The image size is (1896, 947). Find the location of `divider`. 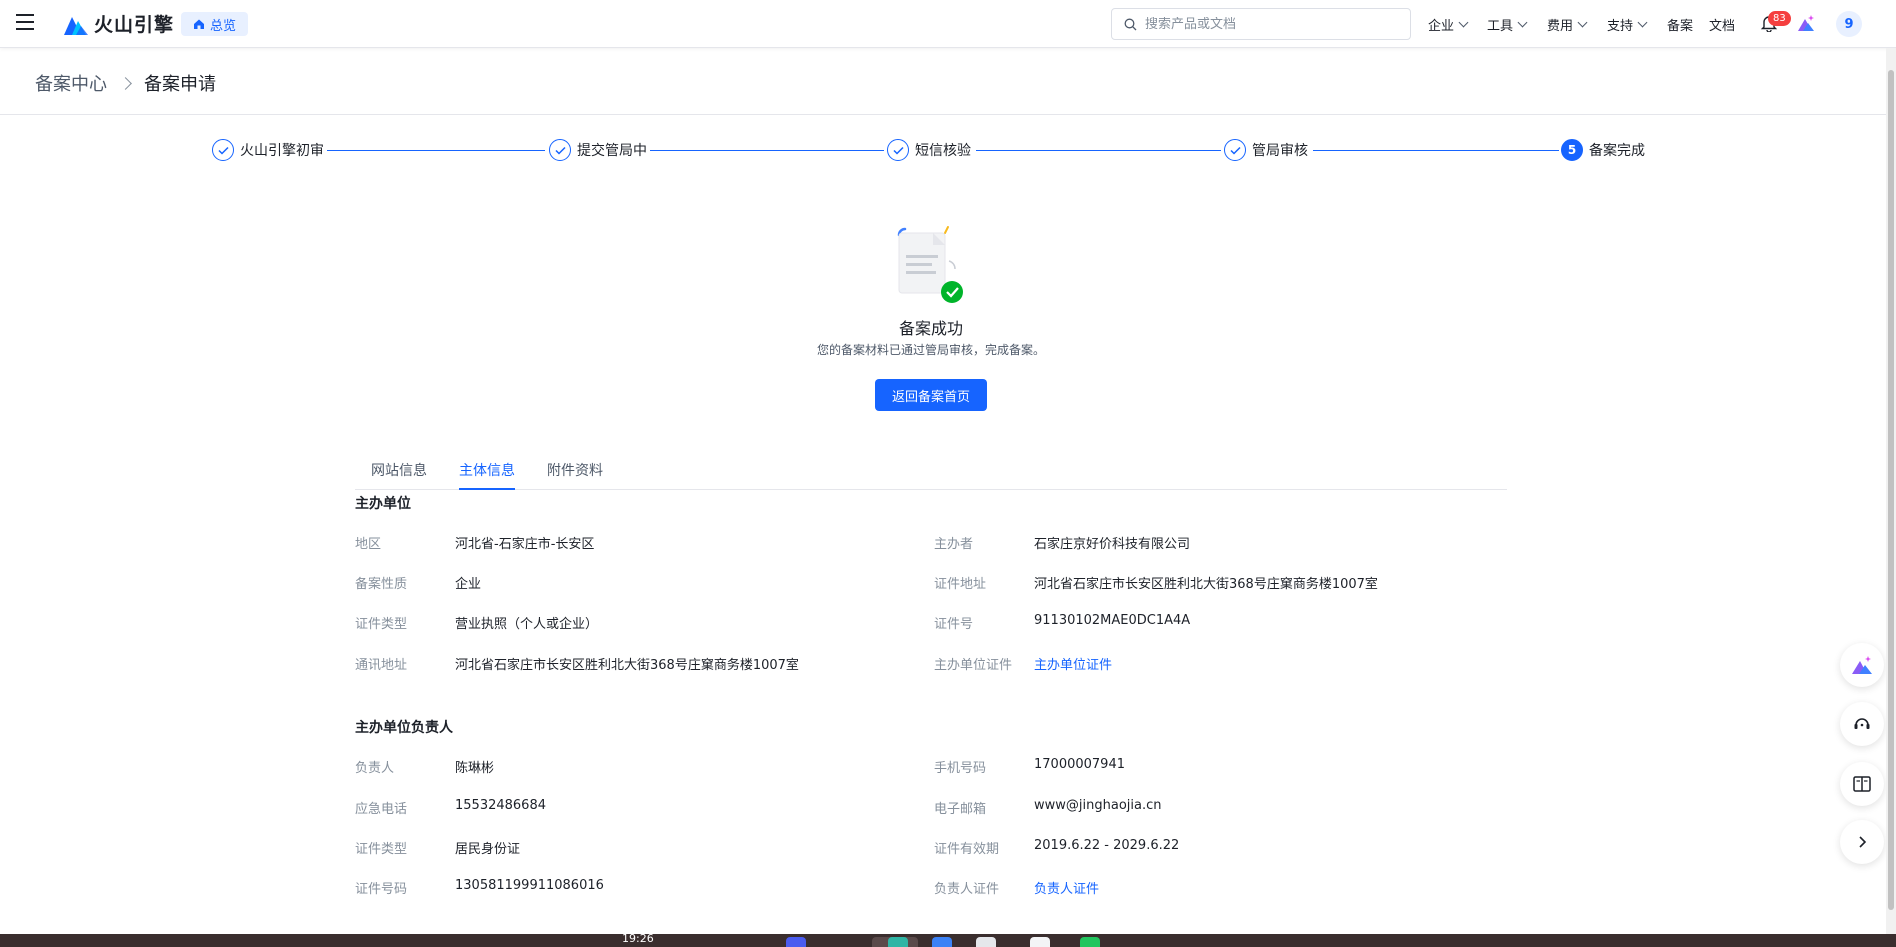

divider is located at coordinates (943, 114).